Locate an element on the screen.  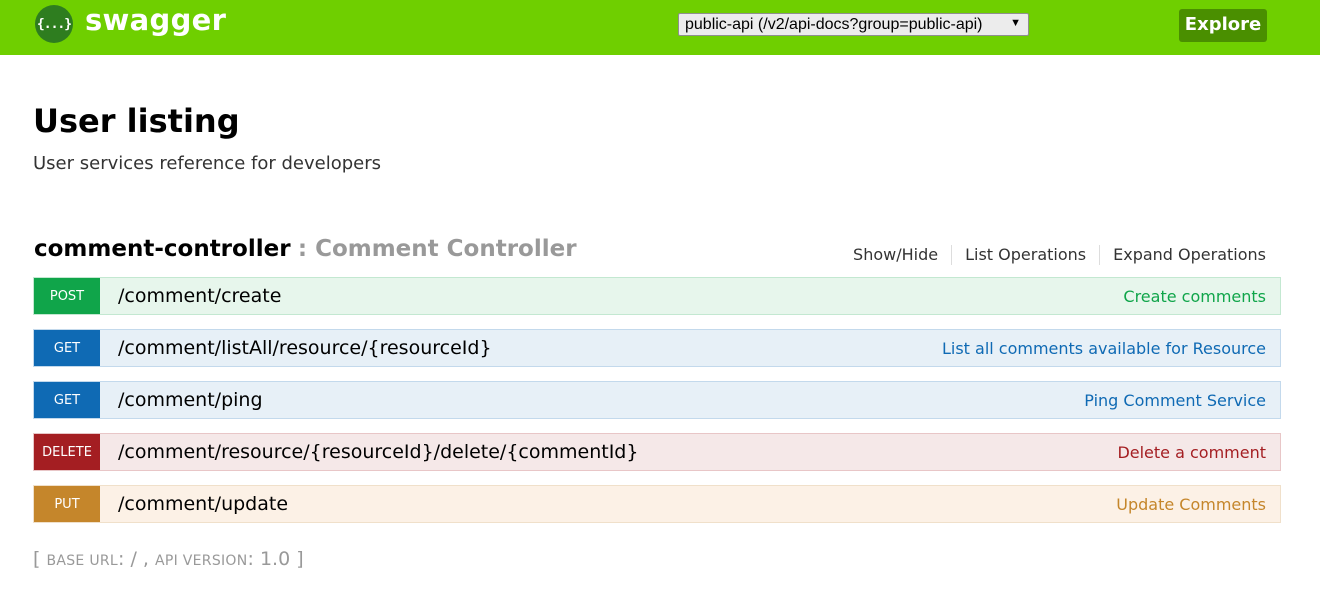
operation-path: /comment/ping is located at coordinates (190, 400).